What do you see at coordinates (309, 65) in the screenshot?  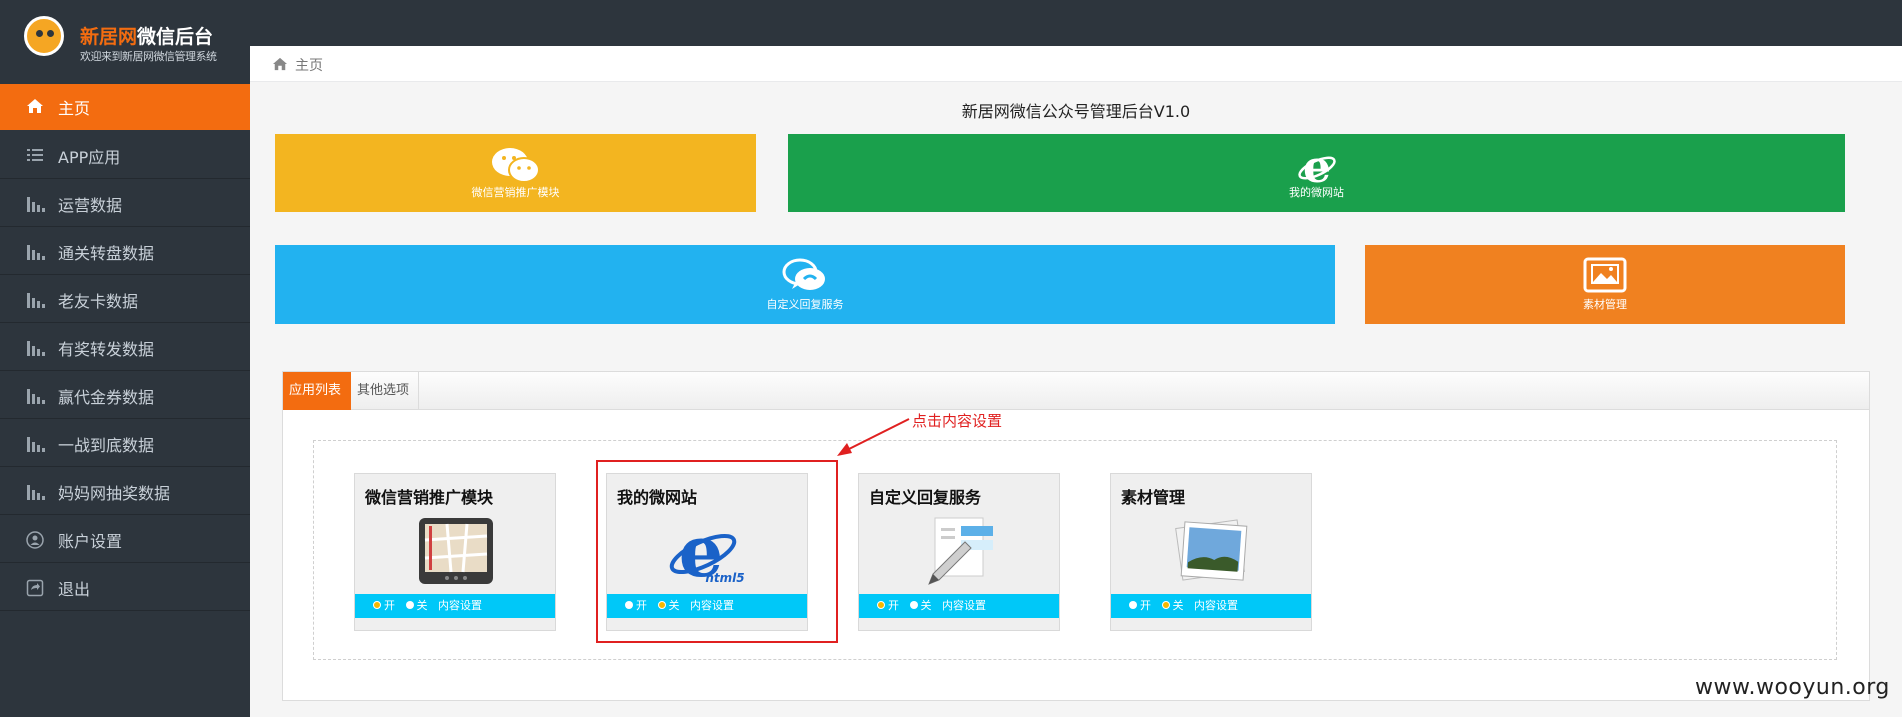 I see `breadcrumb-home-link: 主页` at bounding box center [309, 65].